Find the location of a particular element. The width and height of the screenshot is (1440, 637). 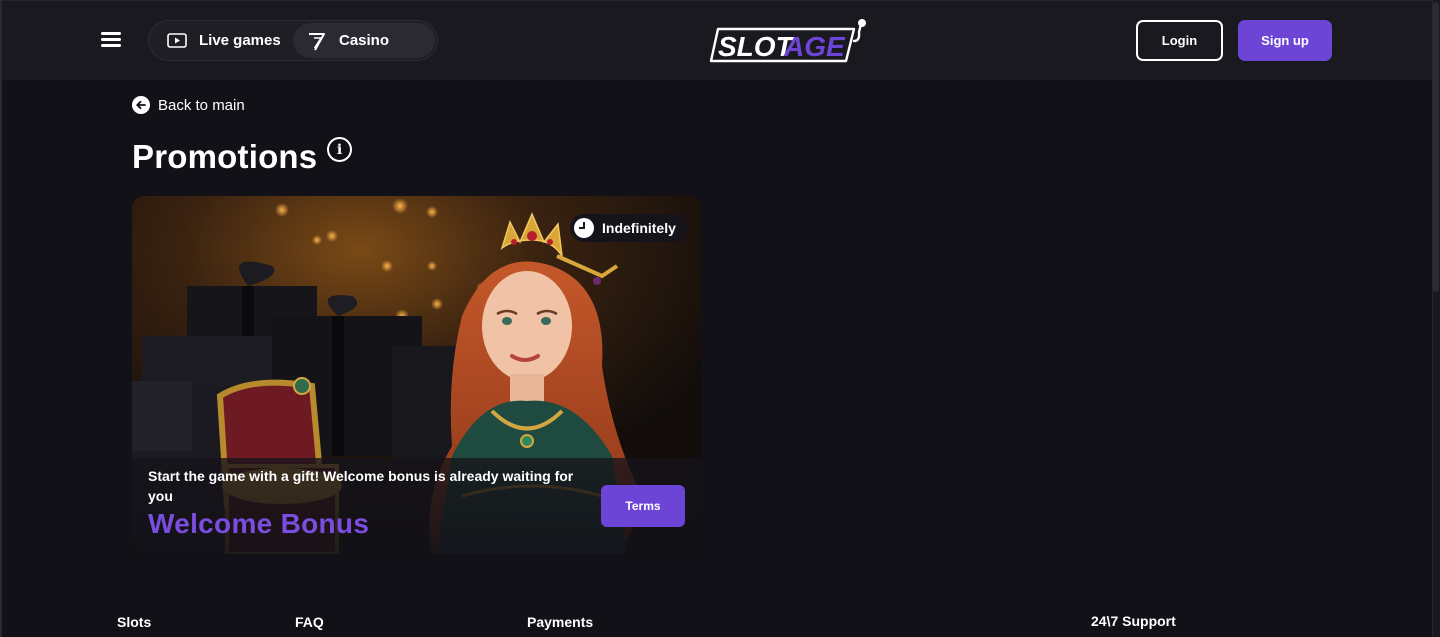

clock-icon is located at coordinates (584, 228).